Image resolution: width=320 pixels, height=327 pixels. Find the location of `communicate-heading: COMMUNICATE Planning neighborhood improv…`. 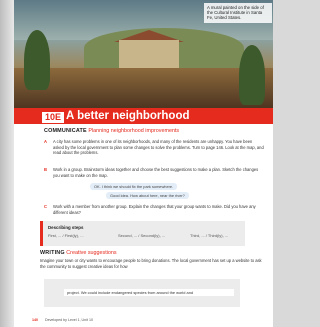

communicate-heading: COMMUNICATE Planning neighborhood improv… is located at coordinates (111, 131).